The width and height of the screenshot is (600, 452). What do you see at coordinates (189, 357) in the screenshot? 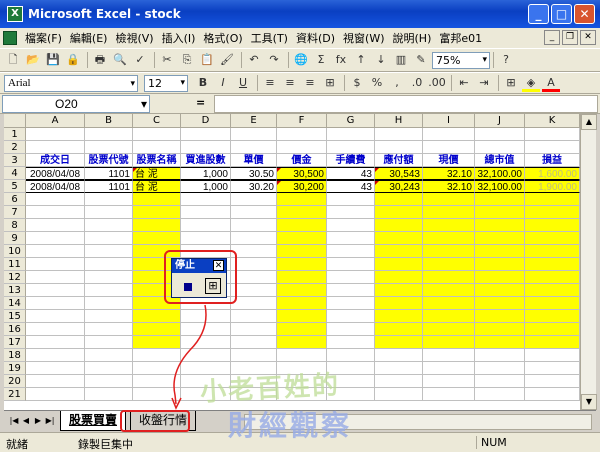
I see `annotation-arrow` at bounding box center [189, 357].